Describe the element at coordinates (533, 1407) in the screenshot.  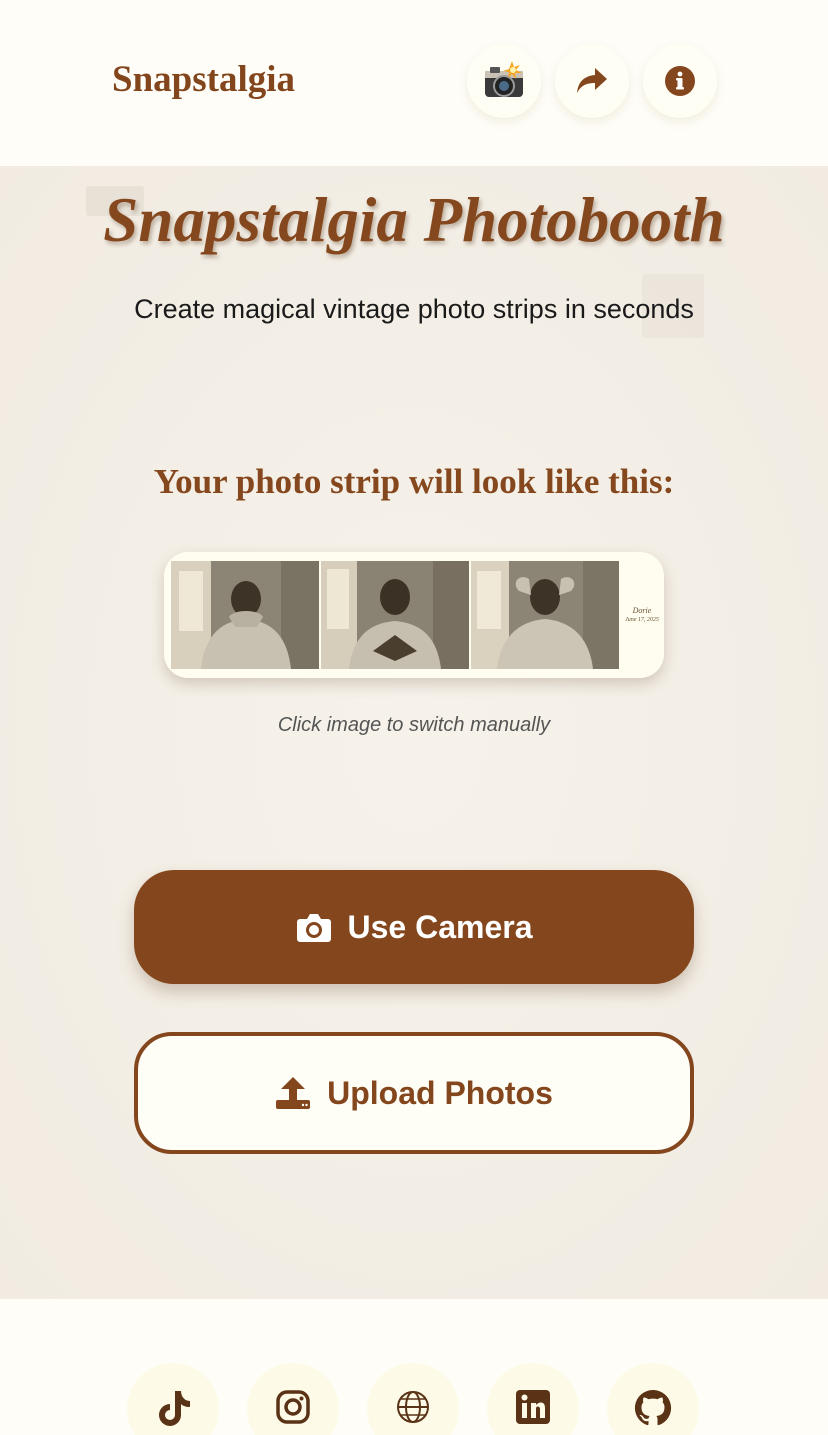
I see `linkedin-icon` at that location.